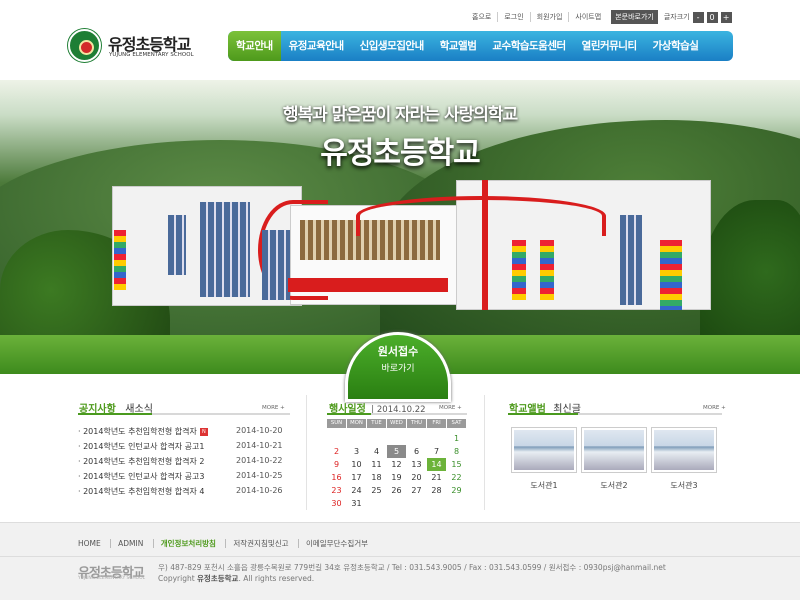 Image resolution: width=800 pixels, height=600 pixels. Describe the element at coordinates (140, 431) in the screenshot. I see `notice-title: 2014학년도 추천입학전형 합격자` at that location.